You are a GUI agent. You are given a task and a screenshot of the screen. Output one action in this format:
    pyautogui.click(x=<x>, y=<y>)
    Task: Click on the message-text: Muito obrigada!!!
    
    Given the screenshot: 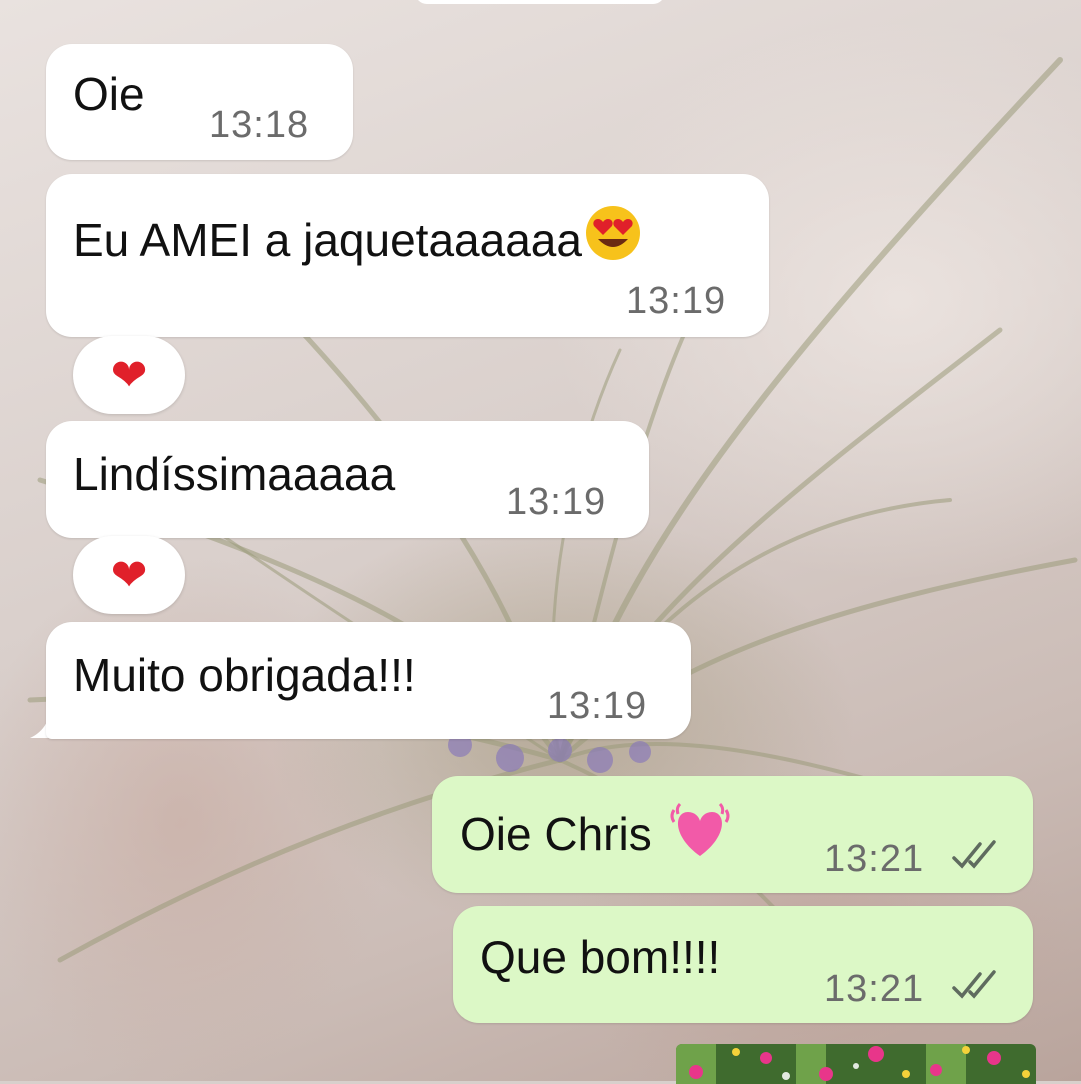 What is the action you would take?
    pyautogui.click(x=244, y=675)
    